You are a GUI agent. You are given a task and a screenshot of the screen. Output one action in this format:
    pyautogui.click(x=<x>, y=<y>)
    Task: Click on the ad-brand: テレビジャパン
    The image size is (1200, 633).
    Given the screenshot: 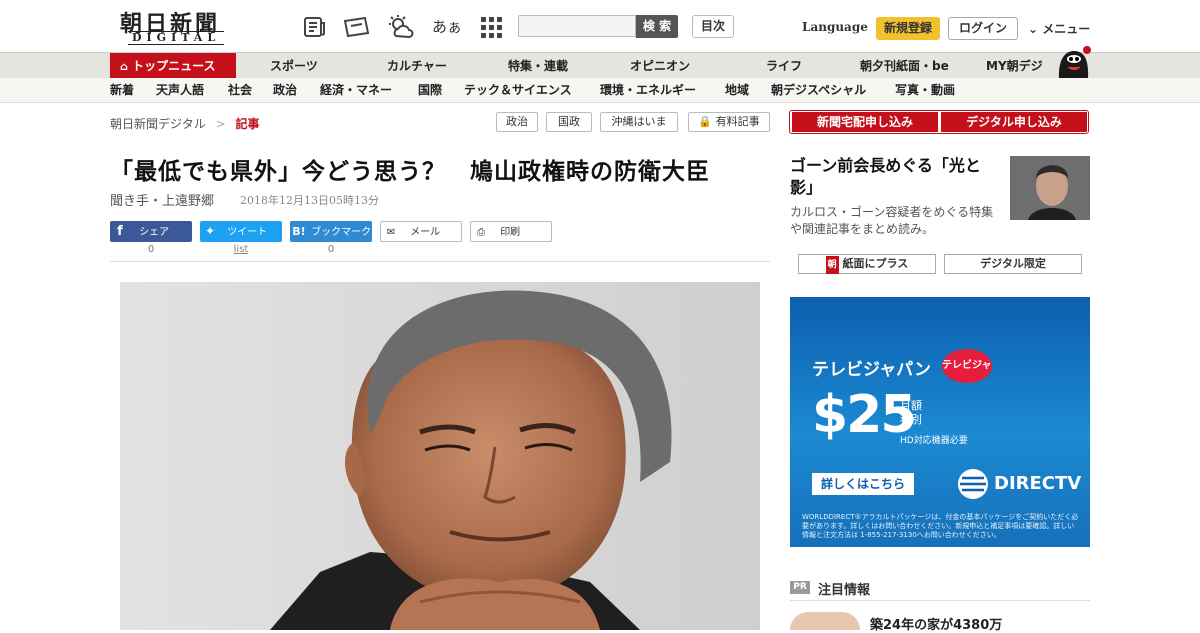 What is the action you would take?
    pyautogui.click(x=871, y=370)
    